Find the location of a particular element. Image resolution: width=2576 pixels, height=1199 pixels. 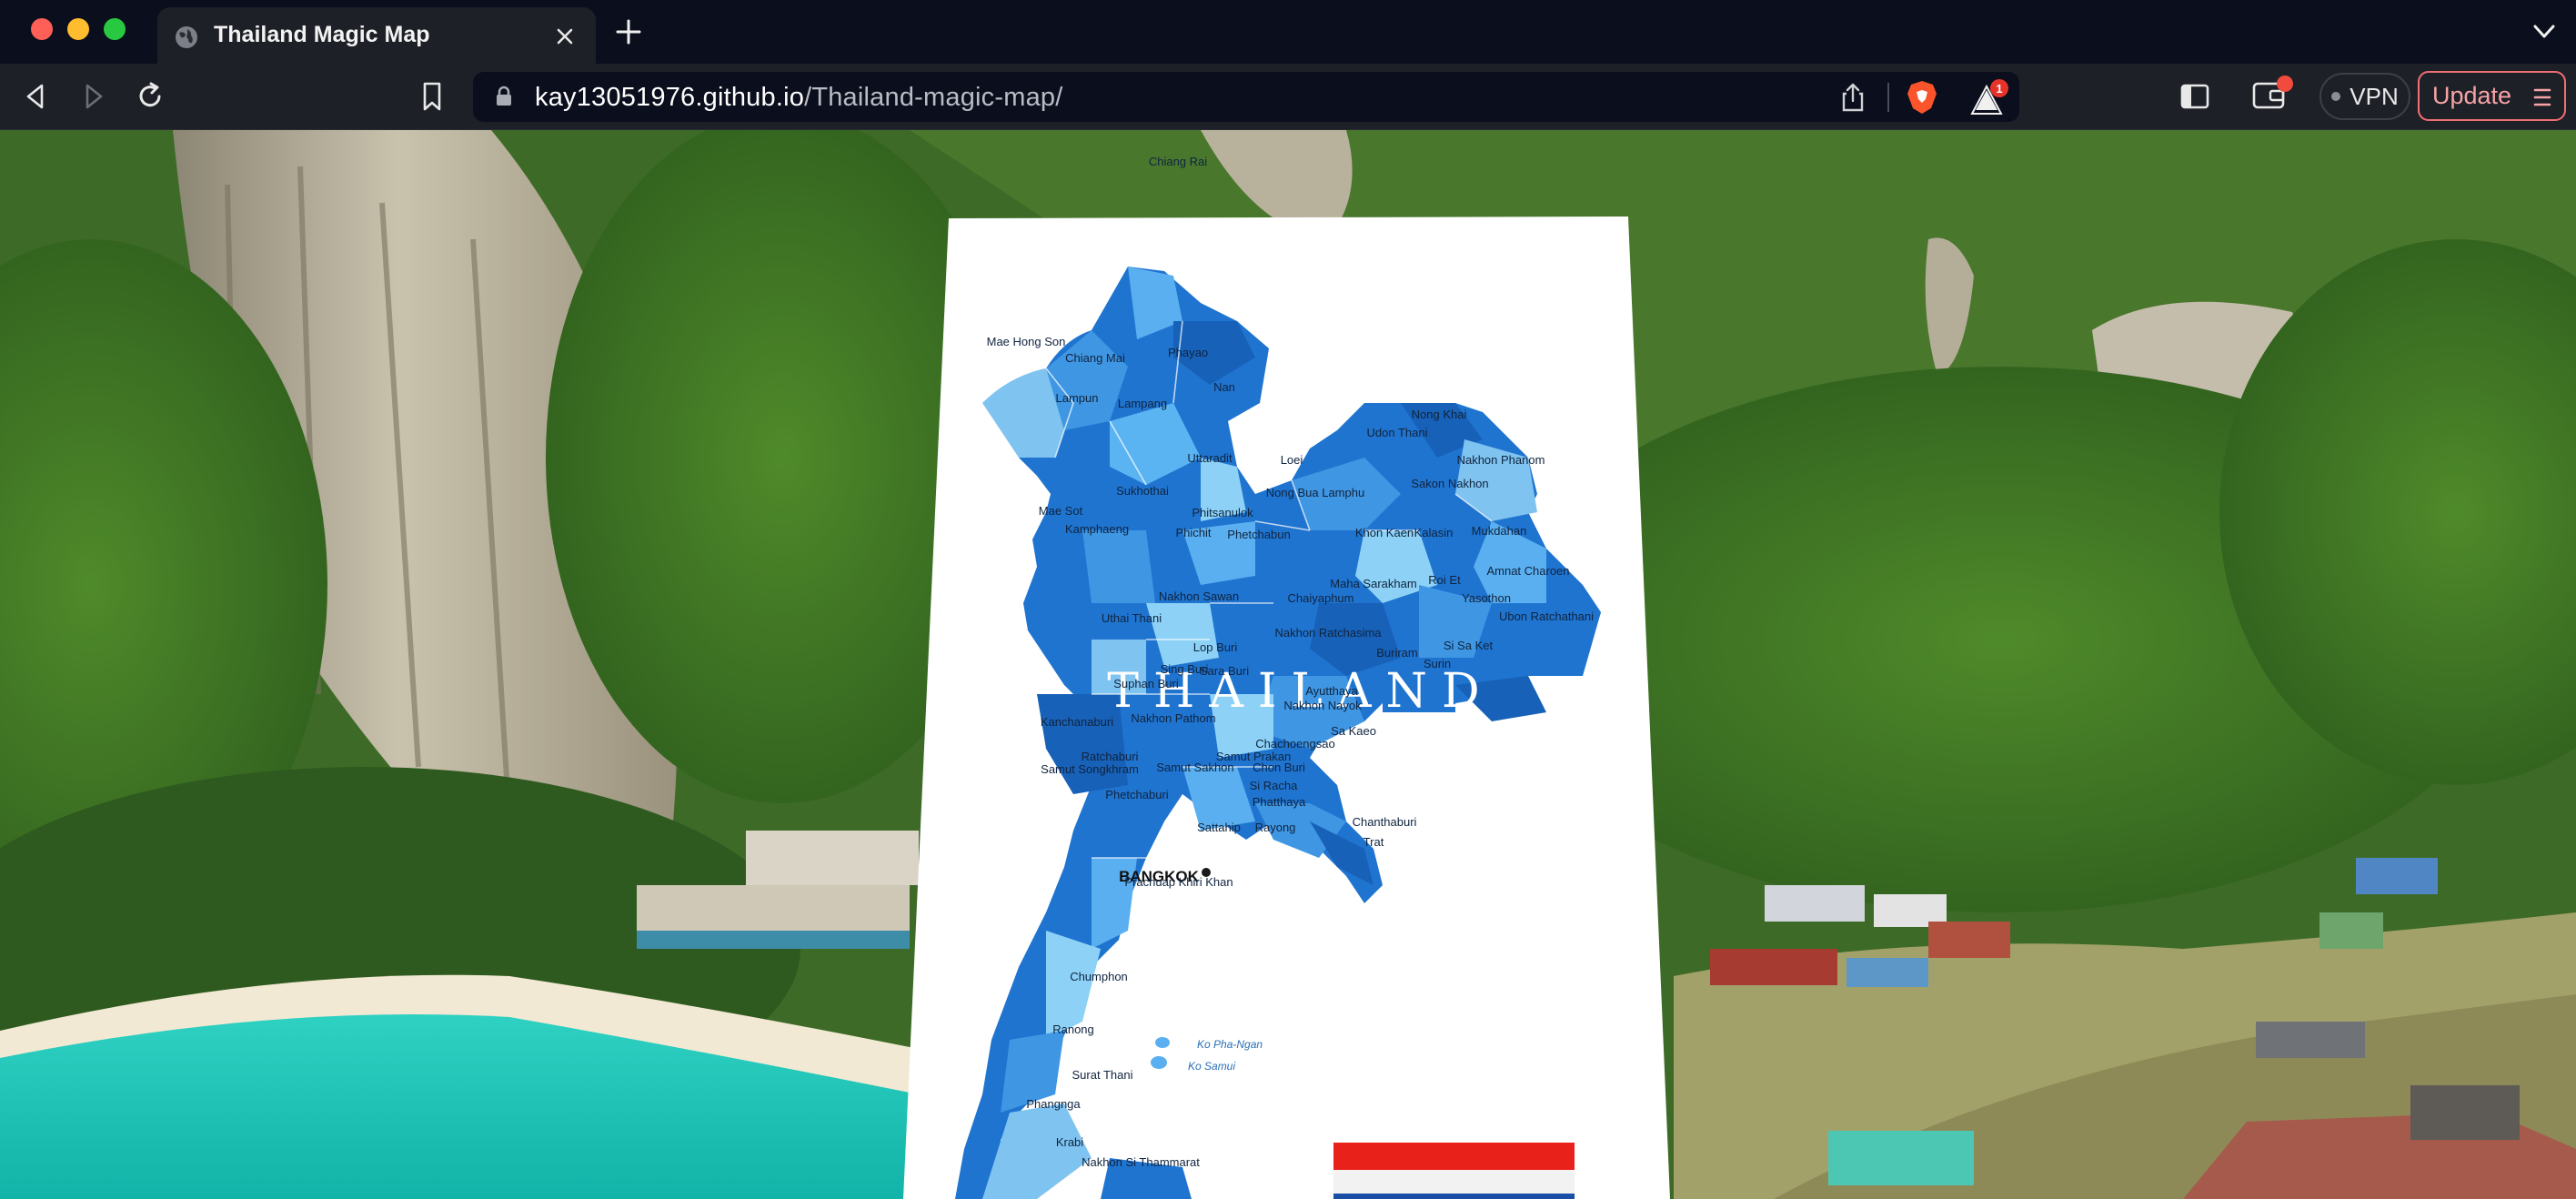

province-label: Uttaradit is located at coordinates (1210, 458).